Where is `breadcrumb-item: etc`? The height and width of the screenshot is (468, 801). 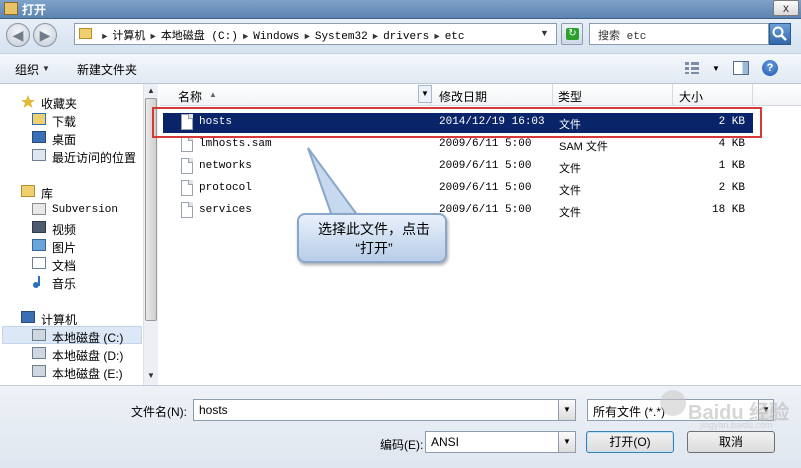 breadcrumb-item: etc is located at coordinates (455, 37).